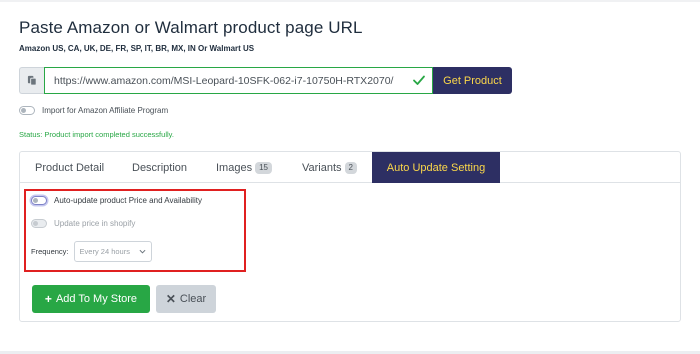  I want to click on tab-label: Variants, so click(322, 167).